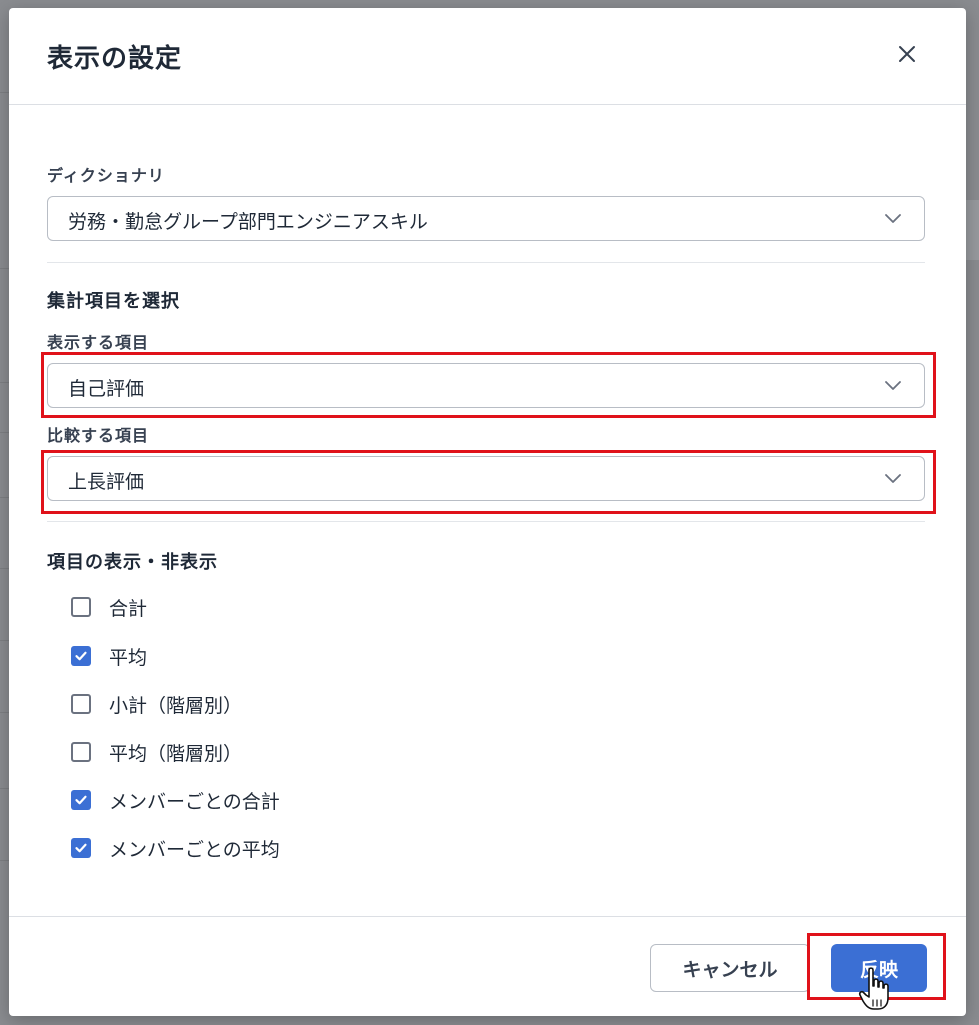  What do you see at coordinates (194, 801) in the screenshot?
I see `checkbox-label: メンバーごとの合計` at bounding box center [194, 801].